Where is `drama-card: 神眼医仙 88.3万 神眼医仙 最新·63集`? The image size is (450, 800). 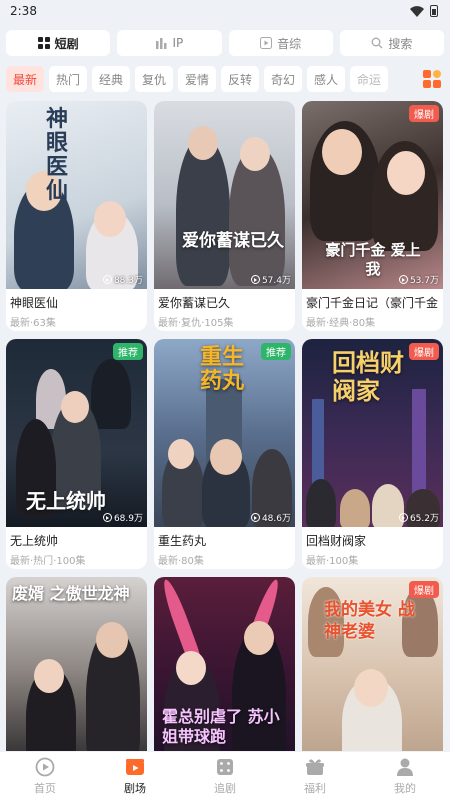
drama-card: 神眼医仙 88.3万 神眼医仙 最新·63集 is located at coordinates (76, 216).